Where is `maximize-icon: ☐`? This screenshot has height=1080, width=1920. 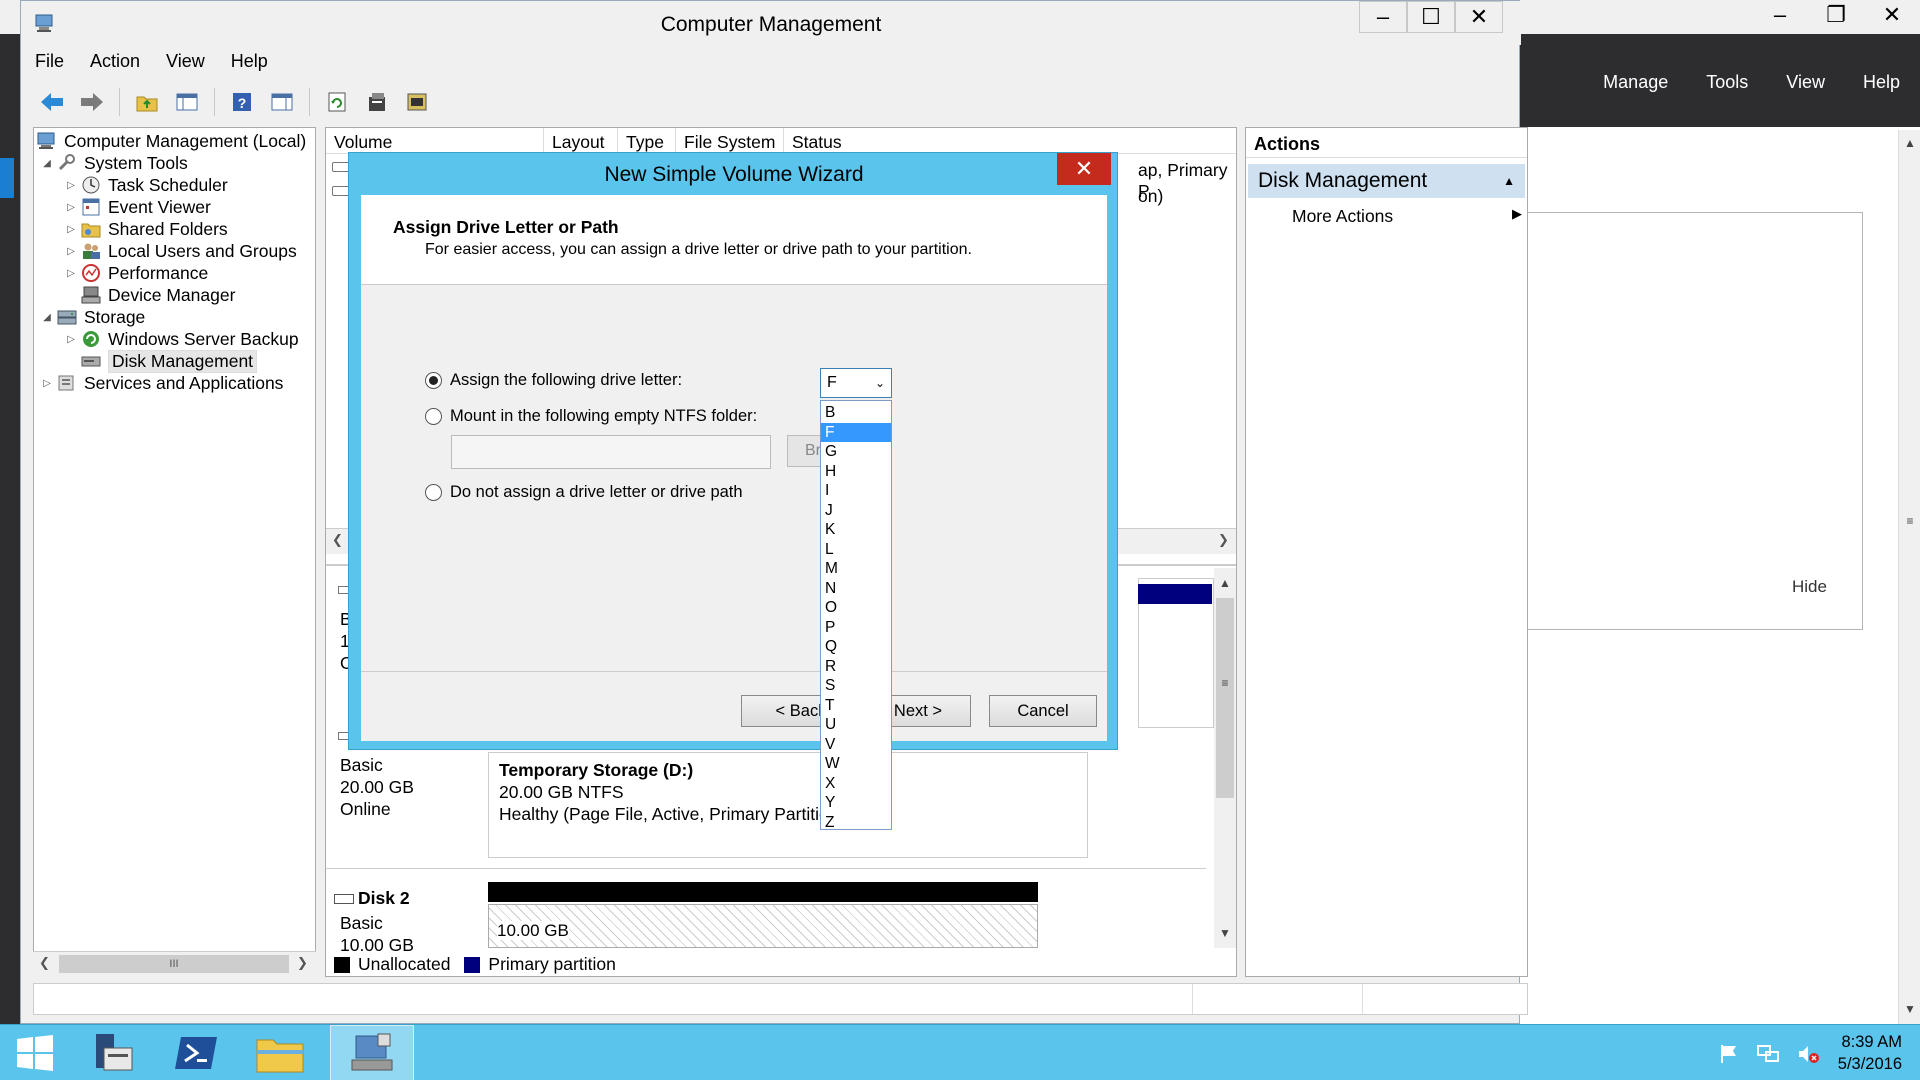 maximize-icon: ☐ is located at coordinates (1431, 17).